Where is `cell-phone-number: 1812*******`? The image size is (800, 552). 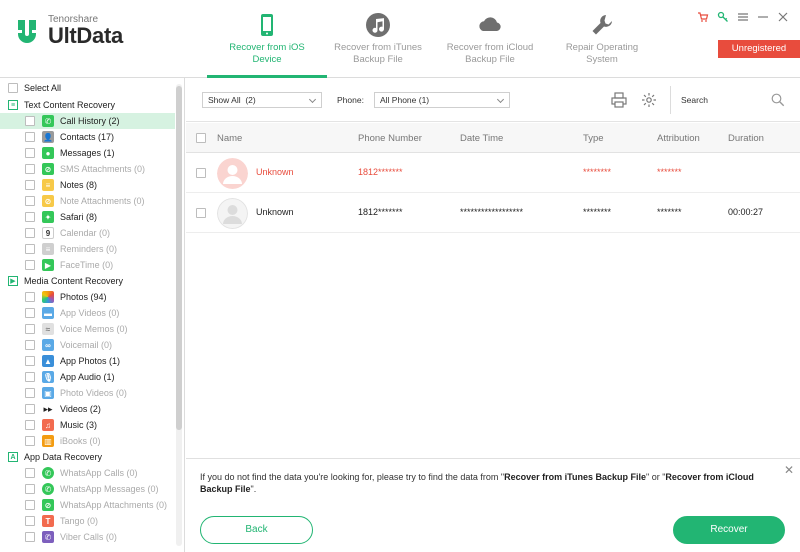
cell-phone-number: 1812******* is located at coordinates (380, 172).